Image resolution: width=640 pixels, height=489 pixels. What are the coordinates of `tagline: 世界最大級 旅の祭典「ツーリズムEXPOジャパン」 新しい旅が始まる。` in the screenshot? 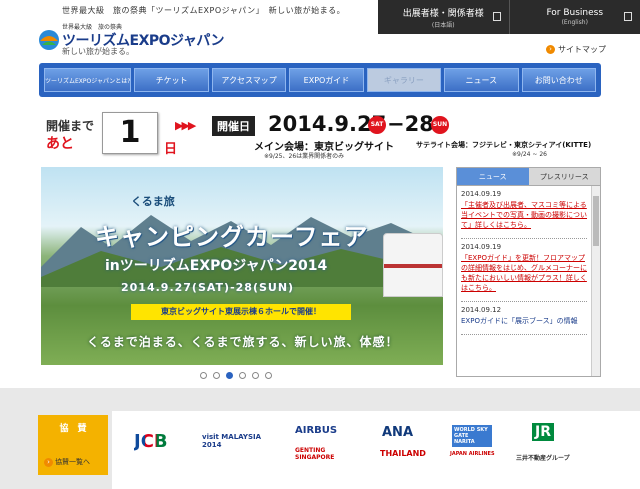 It's located at (204, 10).